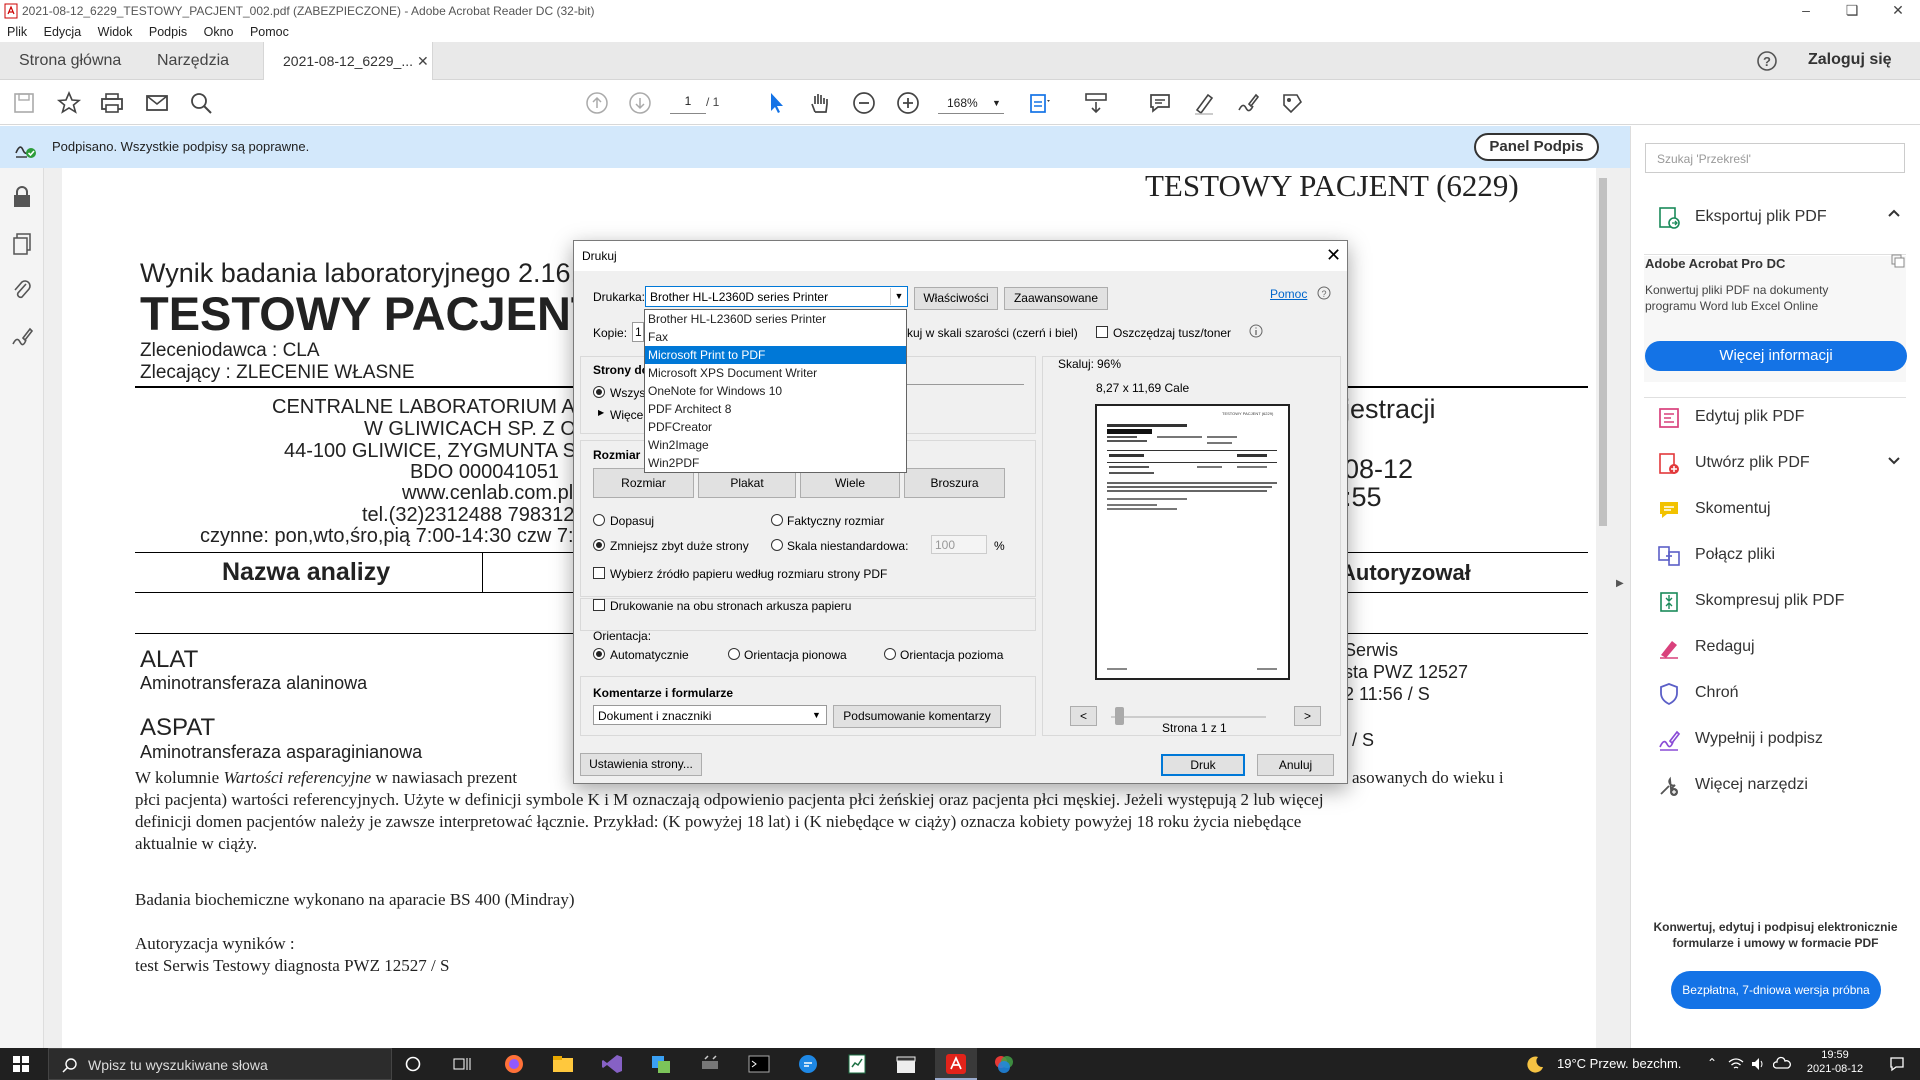 The image size is (1920, 1080). What do you see at coordinates (1775, 158) in the screenshot?
I see `tools-search-input: Szukaj 'Przekreśl'` at bounding box center [1775, 158].